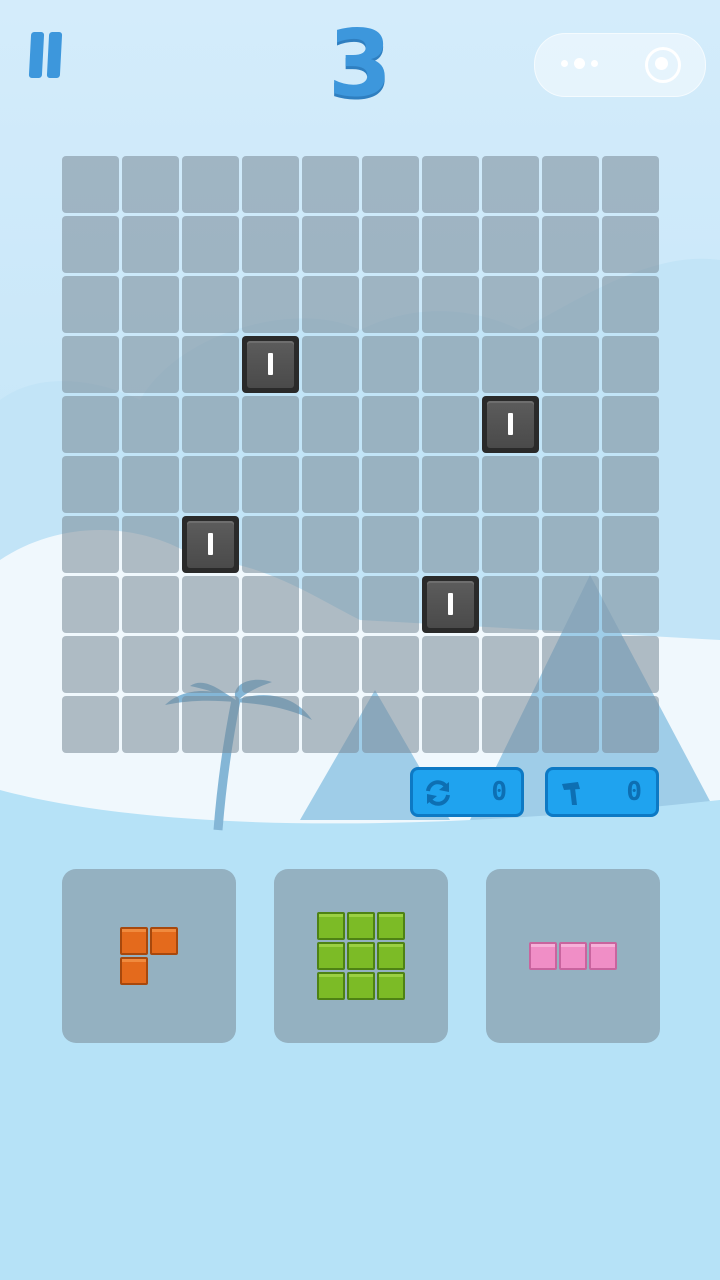 This screenshot has height=1280, width=720. Describe the element at coordinates (467, 792) in the screenshot. I see `rotate-button: 0` at that location.